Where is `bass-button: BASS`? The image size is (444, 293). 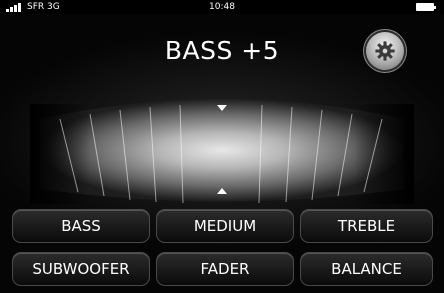
bass-button: BASS is located at coordinates (81, 226).